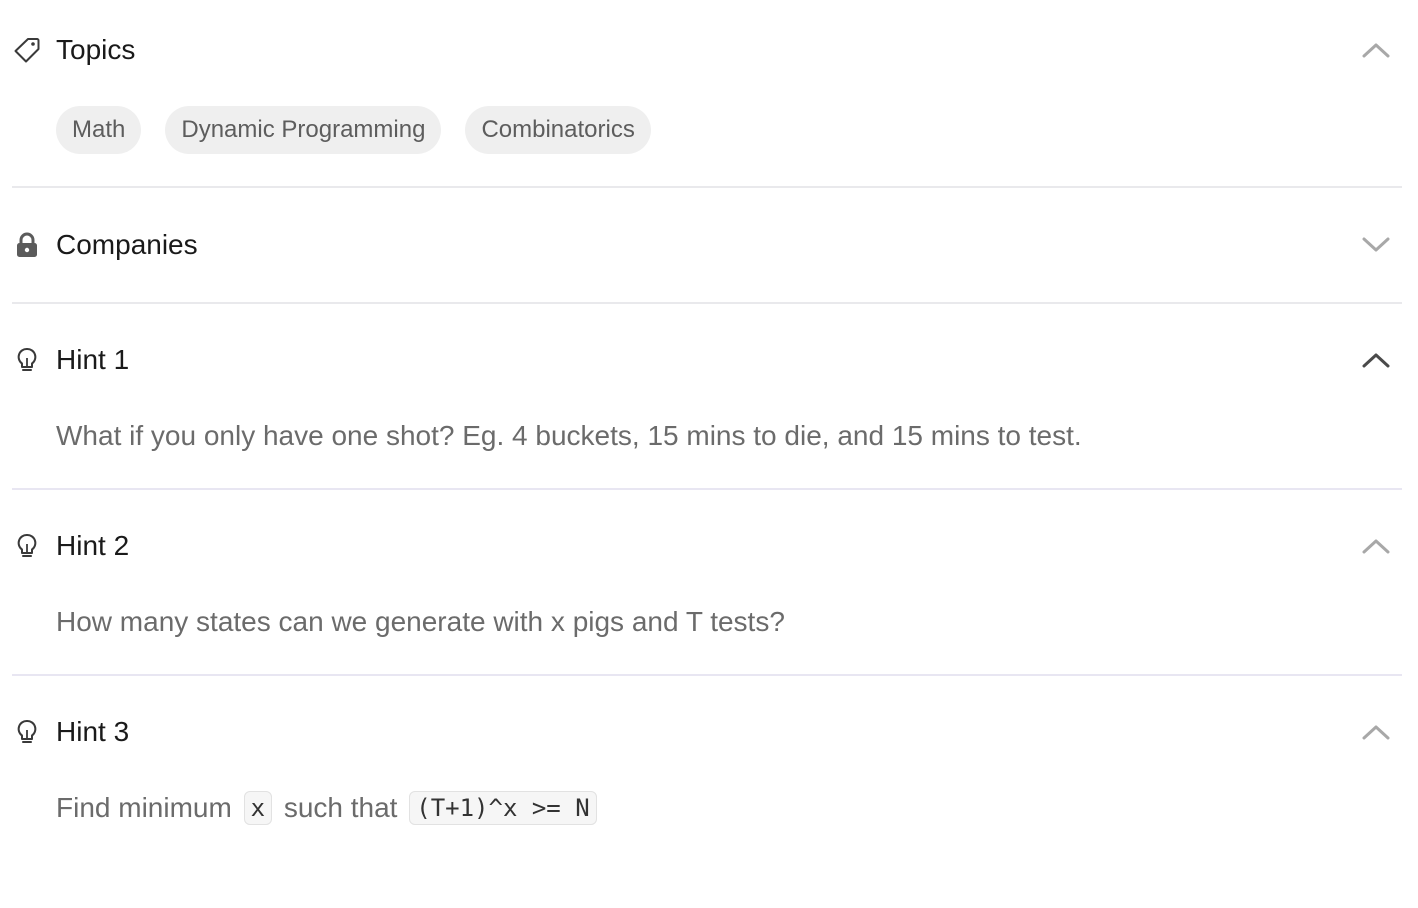 This screenshot has height=908, width=1418. I want to click on companies-section: Companies, so click(707, 246).